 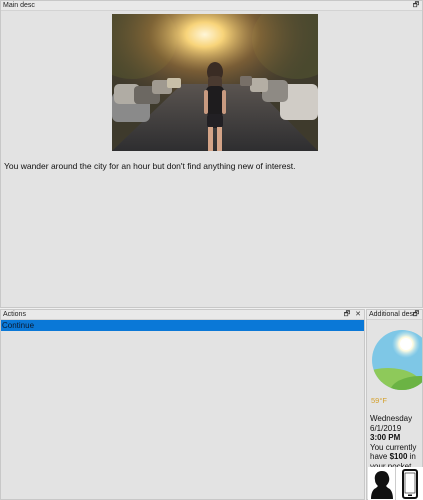 What do you see at coordinates (379, 400) in the screenshot?
I see `temperature-label: 59°F` at bounding box center [379, 400].